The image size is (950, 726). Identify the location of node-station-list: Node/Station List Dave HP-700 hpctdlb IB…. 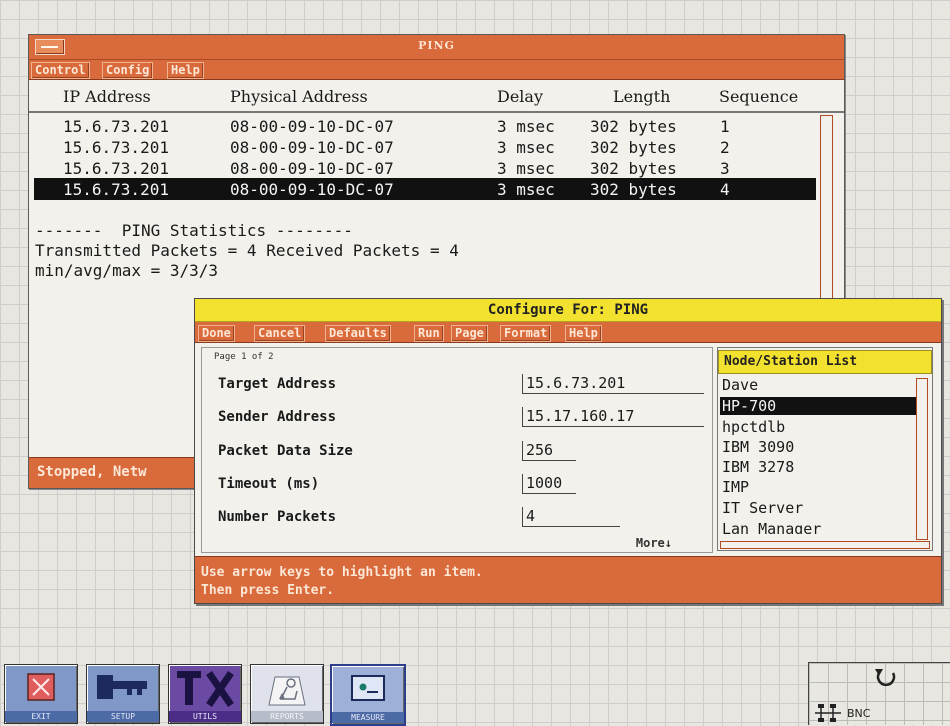
(825, 449).